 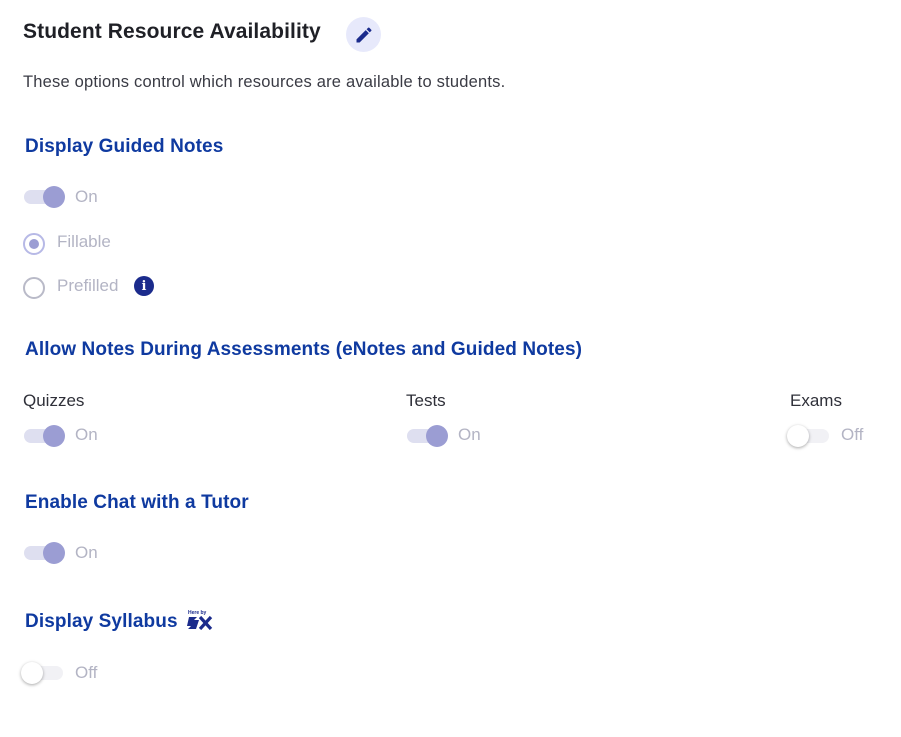 What do you see at coordinates (469, 434) in the screenshot?
I see `tests-toggle-label: On` at bounding box center [469, 434].